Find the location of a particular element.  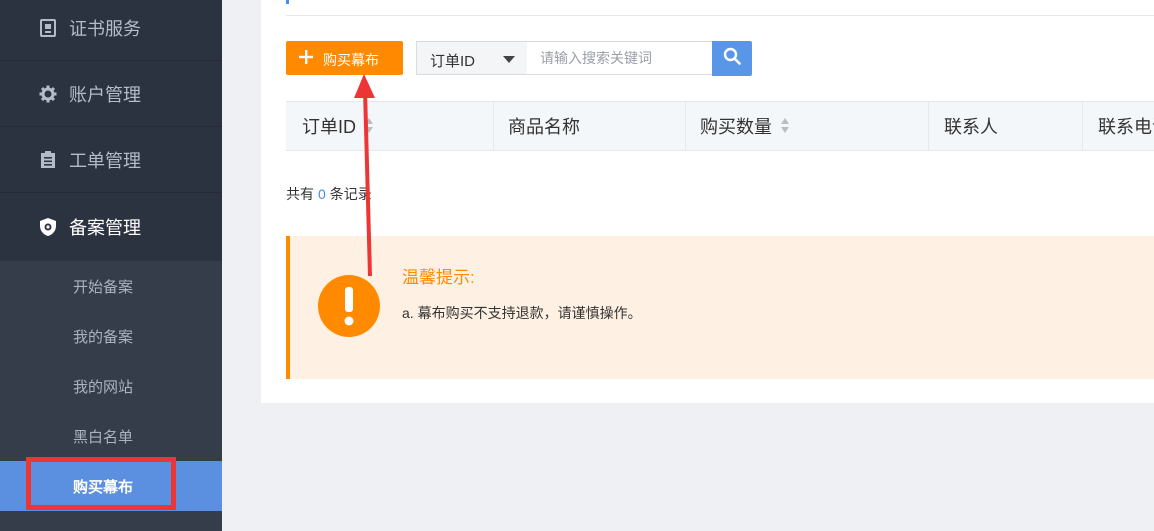

submenu-item-my-filings: 我的备案 is located at coordinates (111, 336).